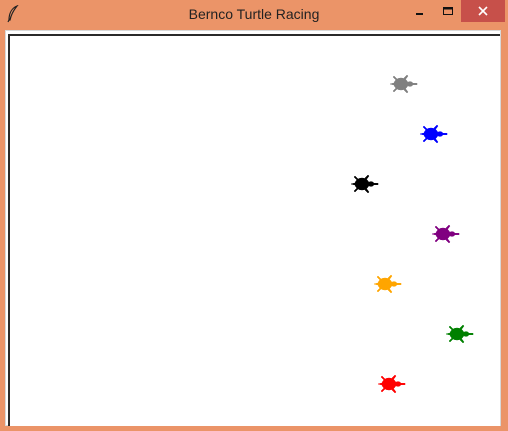  What do you see at coordinates (420, 11) in the screenshot?
I see `minimize-button` at bounding box center [420, 11].